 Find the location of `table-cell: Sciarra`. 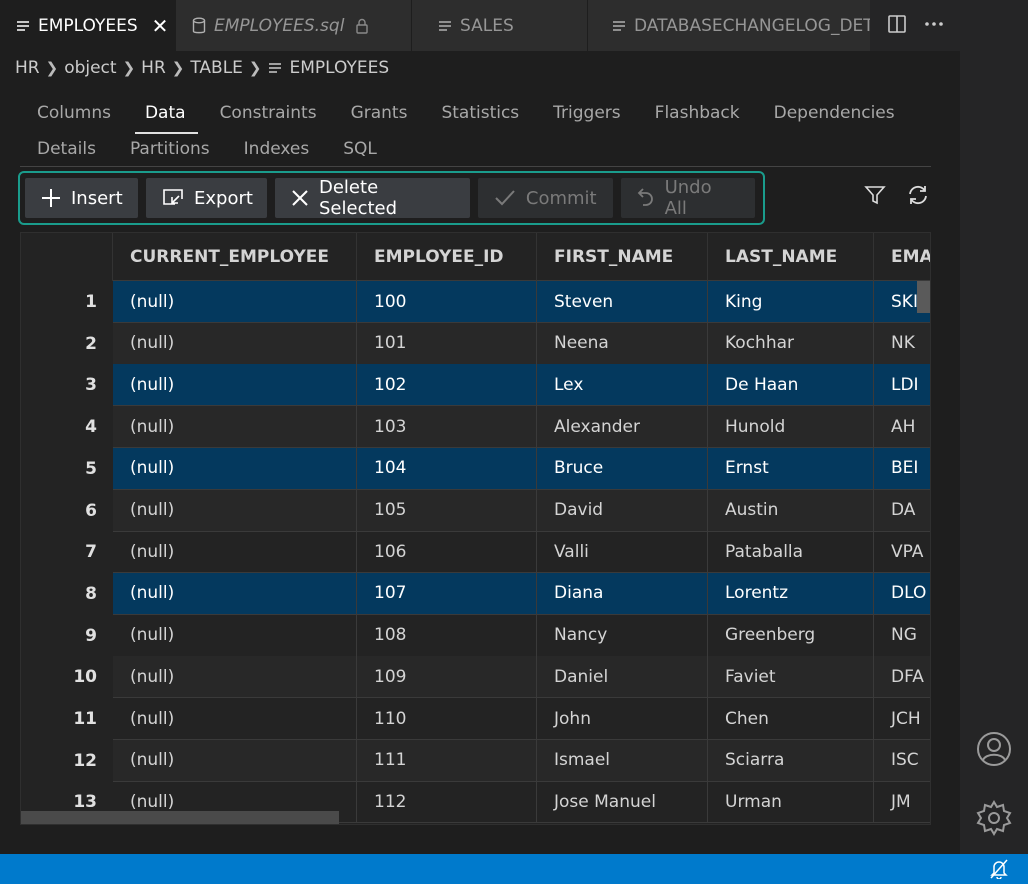

table-cell: Sciarra is located at coordinates (791, 760).